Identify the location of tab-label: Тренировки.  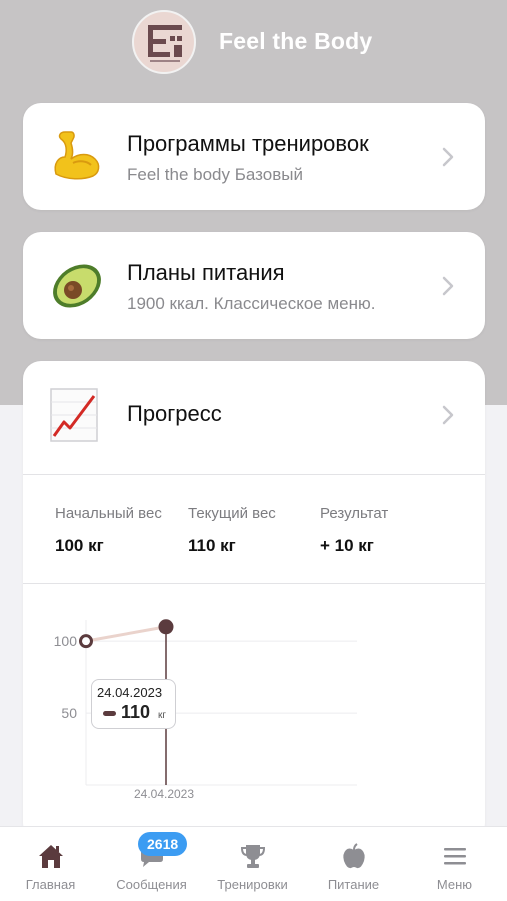
(252, 884).